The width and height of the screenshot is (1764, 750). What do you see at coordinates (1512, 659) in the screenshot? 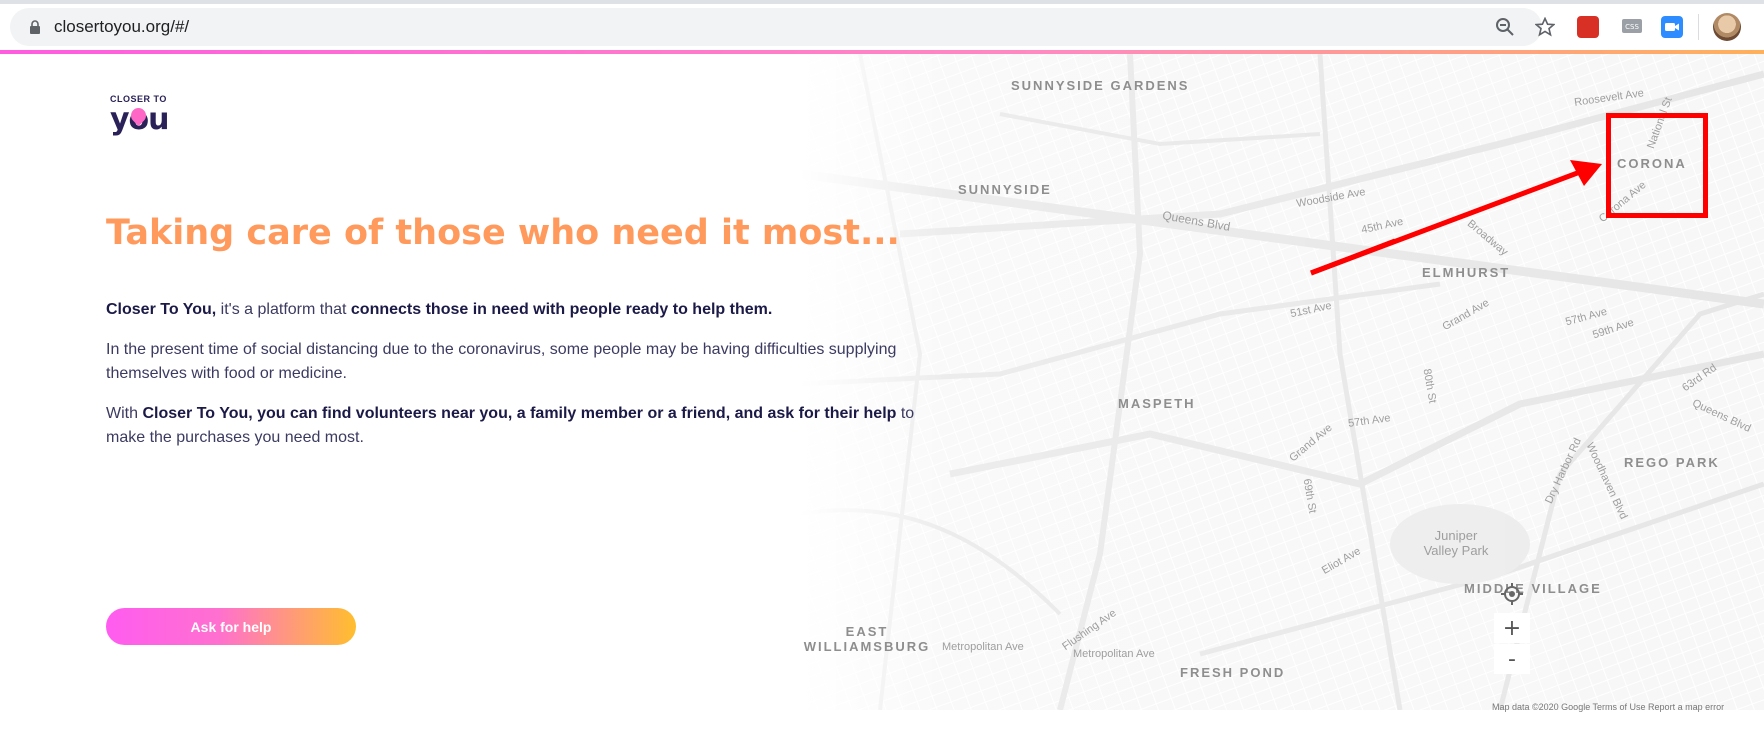
I see `zoom-out-button: -` at bounding box center [1512, 659].